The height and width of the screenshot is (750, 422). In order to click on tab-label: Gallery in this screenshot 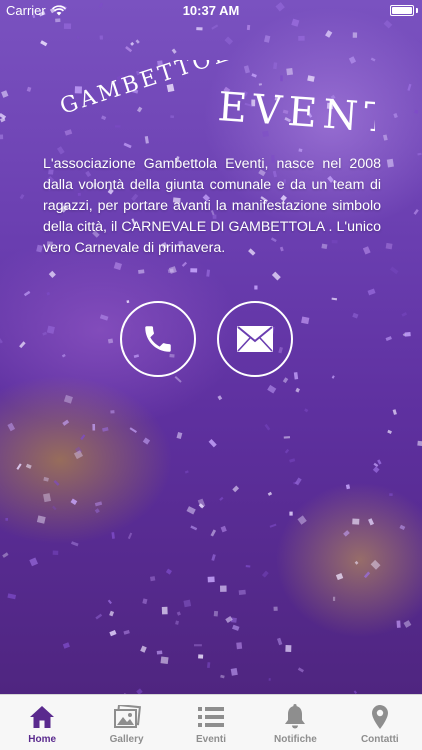, I will do `click(126, 739)`.